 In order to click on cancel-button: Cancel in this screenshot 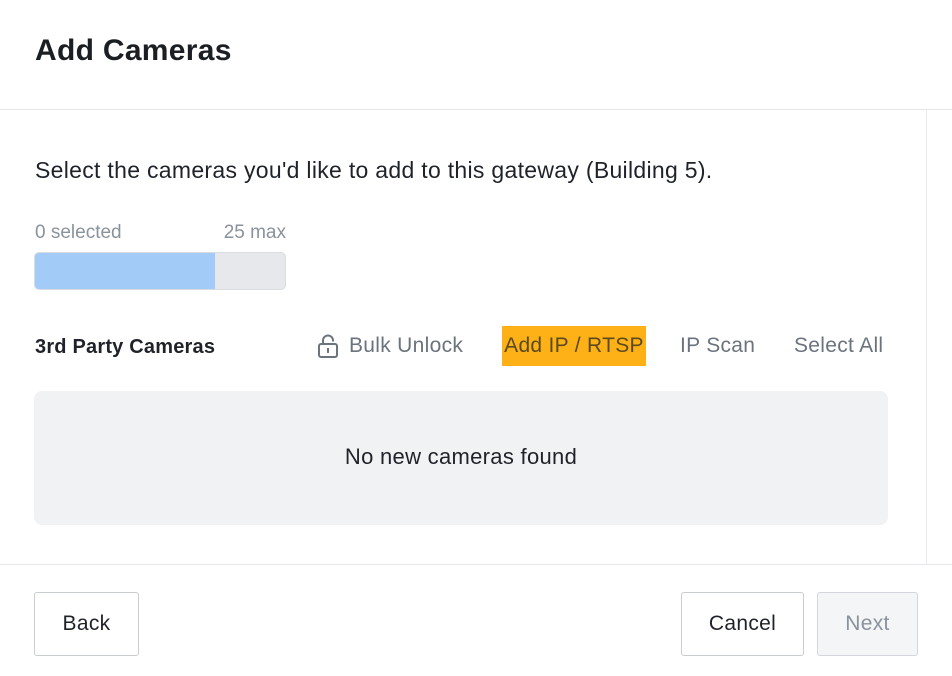, I will do `click(742, 624)`.